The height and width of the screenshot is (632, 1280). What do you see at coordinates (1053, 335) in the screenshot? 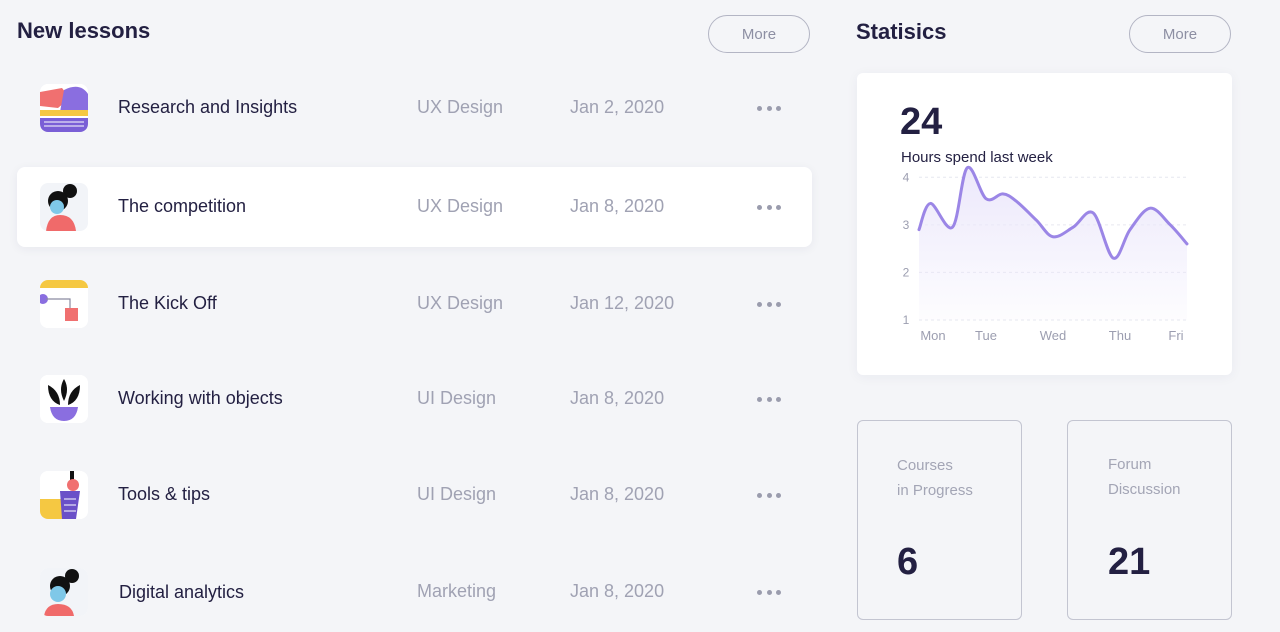
I see `x-tick-label: Wed` at bounding box center [1053, 335].